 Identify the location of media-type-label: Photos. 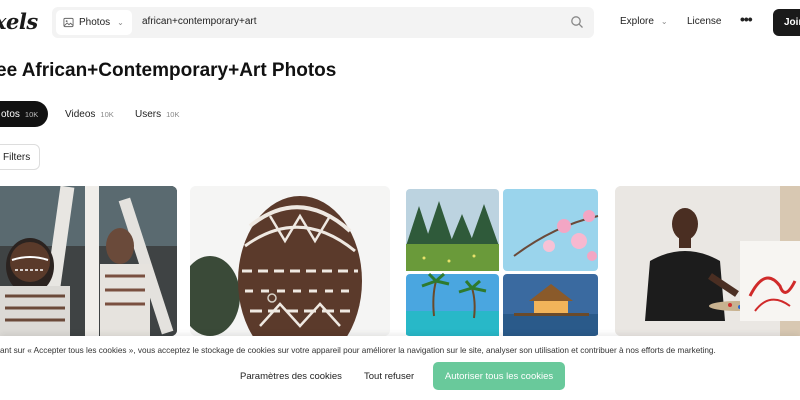
(95, 22).